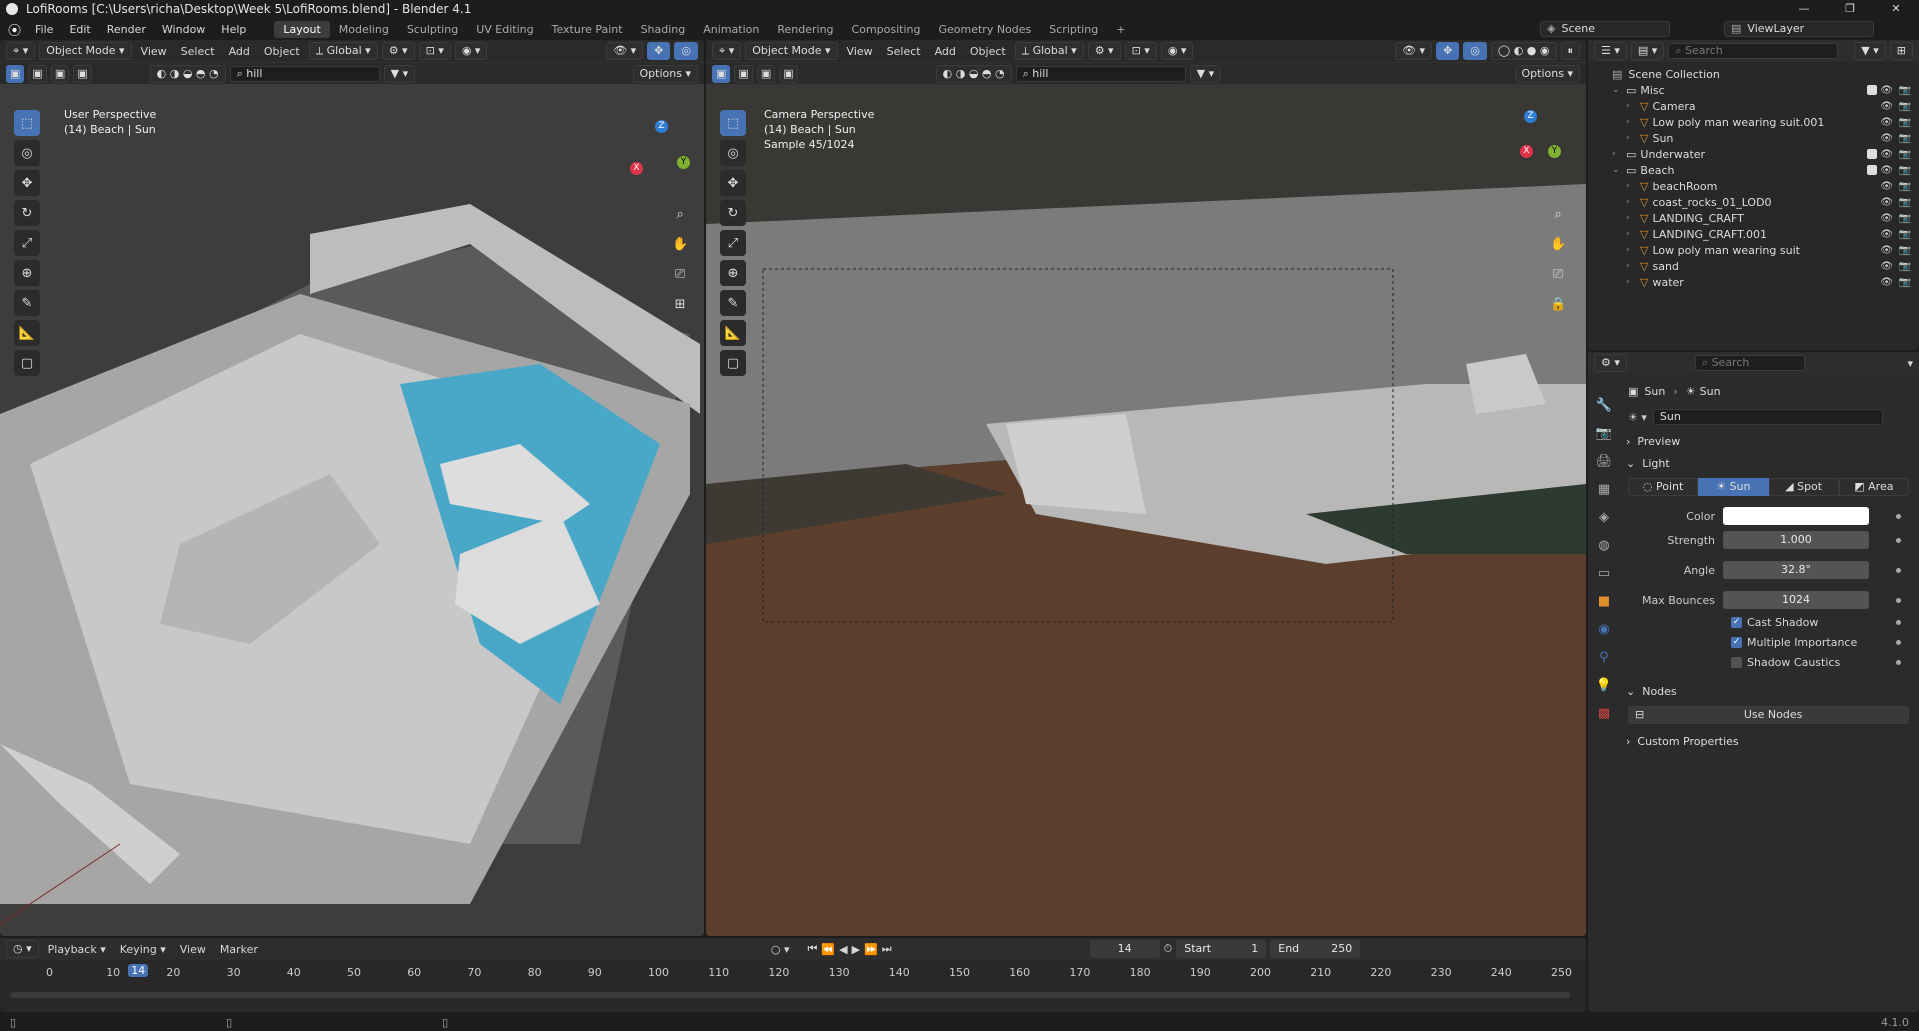 This screenshot has height=1031, width=1919. I want to click on maximize-button: ❐, so click(1850, 9).